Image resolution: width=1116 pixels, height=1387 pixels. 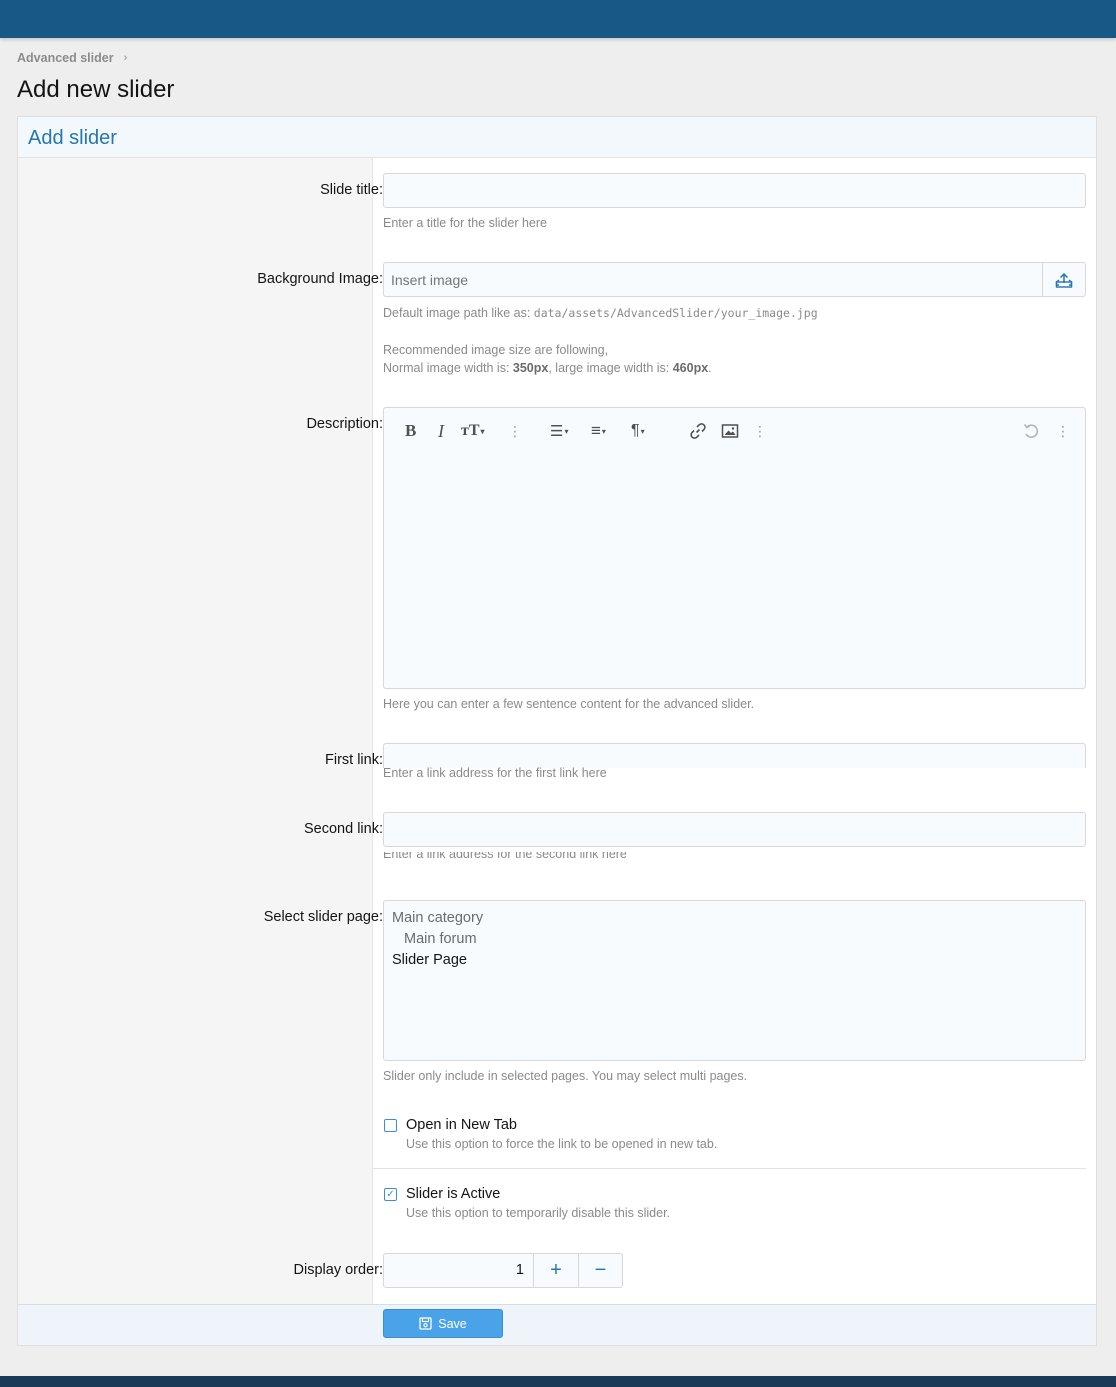 I want to click on paragraph-button: ¶ ▾, so click(x=638, y=431).